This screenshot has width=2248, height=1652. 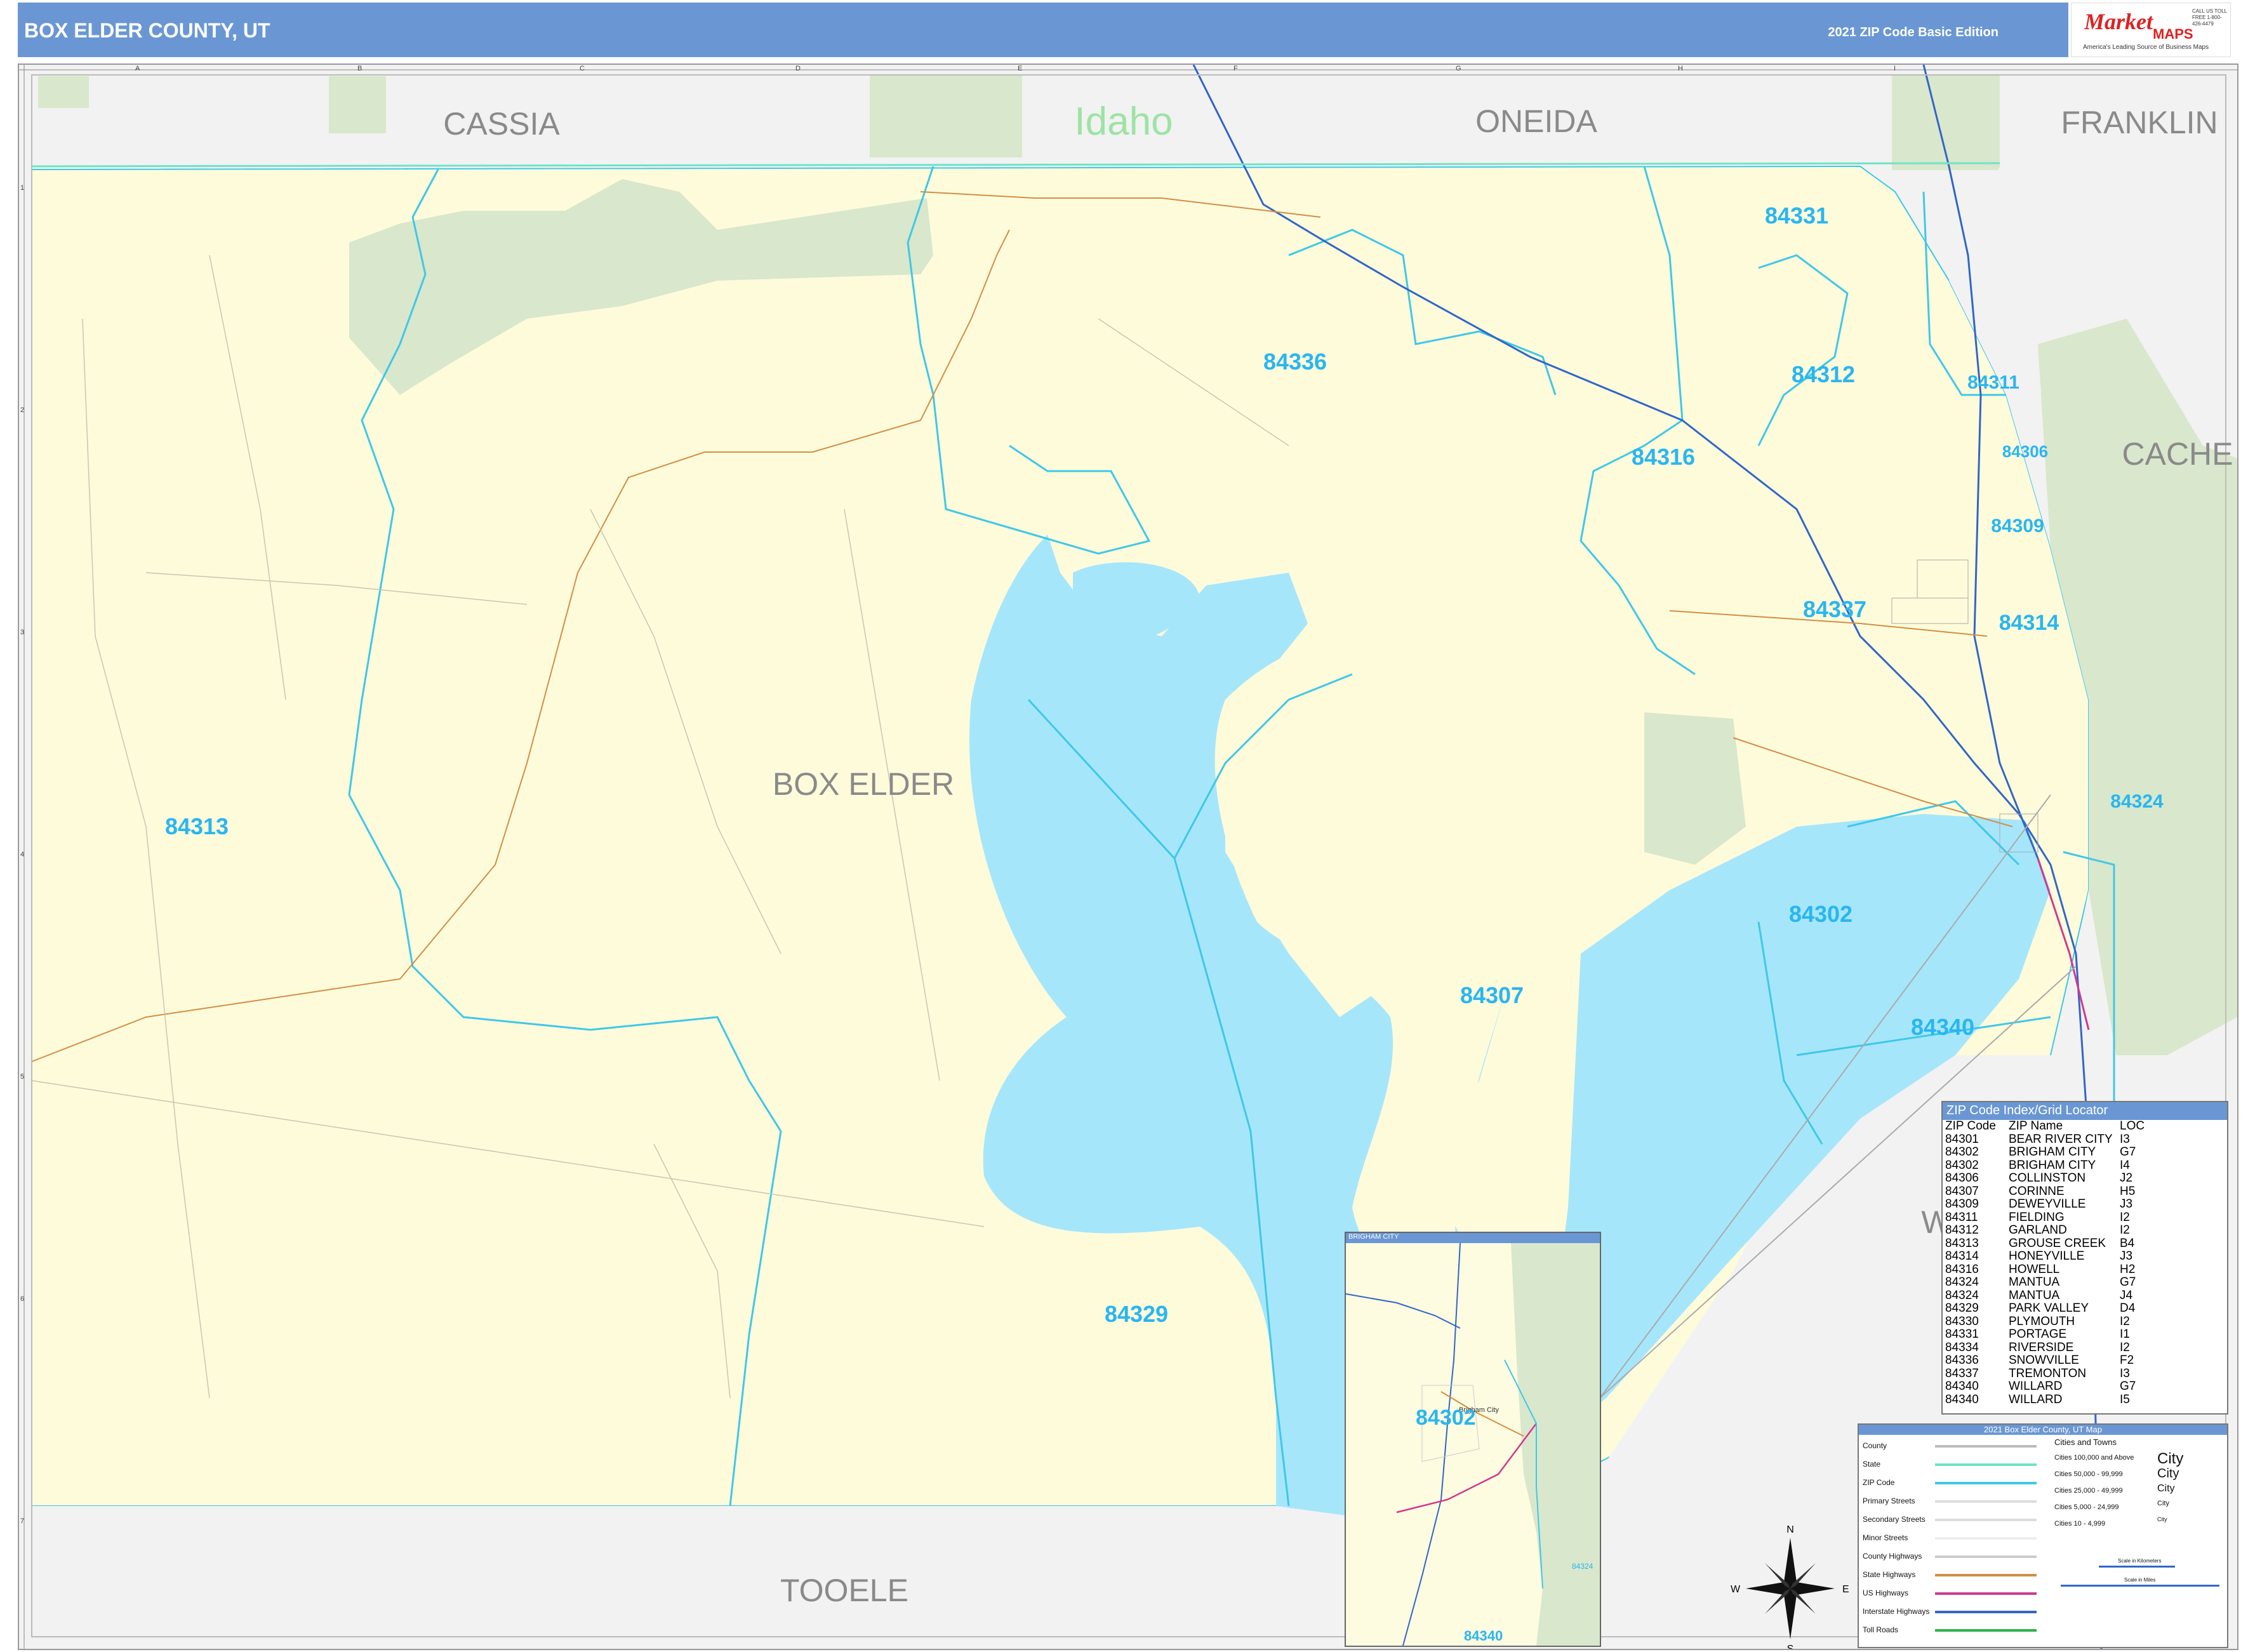 What do you see at coordinates (2061, 1139) in the screenshot?
I see `zip-name-cell: BEAR RIVER CITY` at bounding box center [2061, 1139].